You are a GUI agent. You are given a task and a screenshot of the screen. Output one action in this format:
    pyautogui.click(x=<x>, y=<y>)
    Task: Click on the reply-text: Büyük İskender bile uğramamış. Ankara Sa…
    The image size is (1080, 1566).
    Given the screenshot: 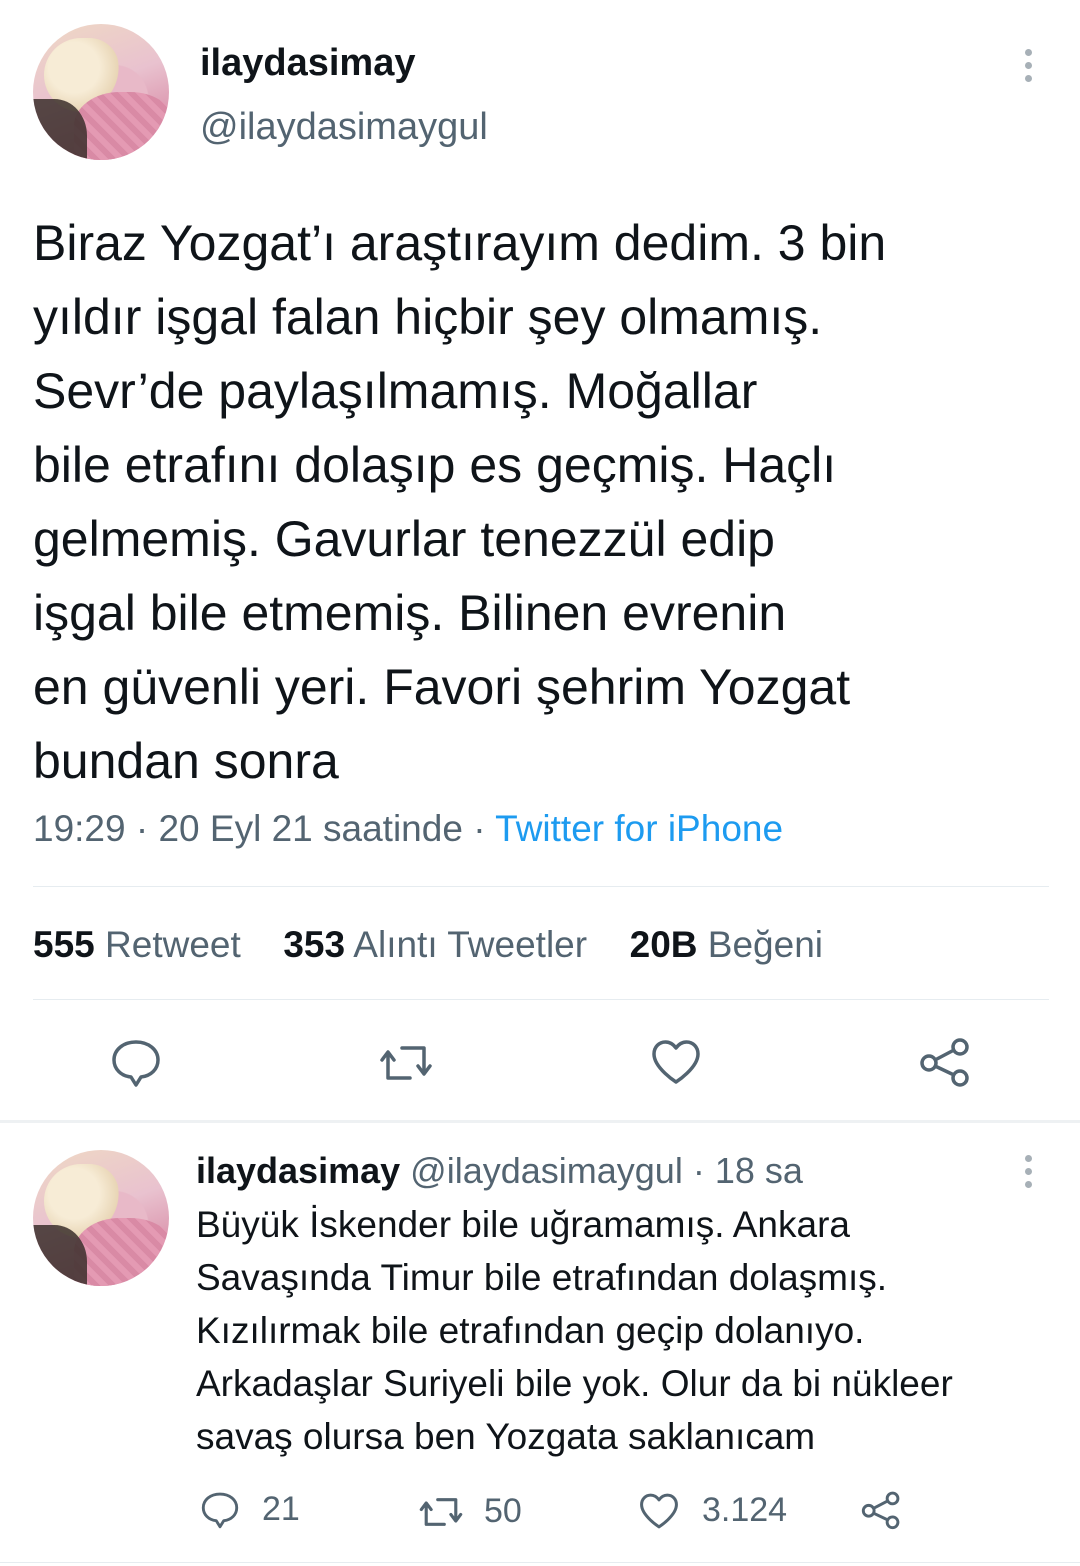 What is the action you would take?
    pyautogui.click(x=626, y=1330)
    